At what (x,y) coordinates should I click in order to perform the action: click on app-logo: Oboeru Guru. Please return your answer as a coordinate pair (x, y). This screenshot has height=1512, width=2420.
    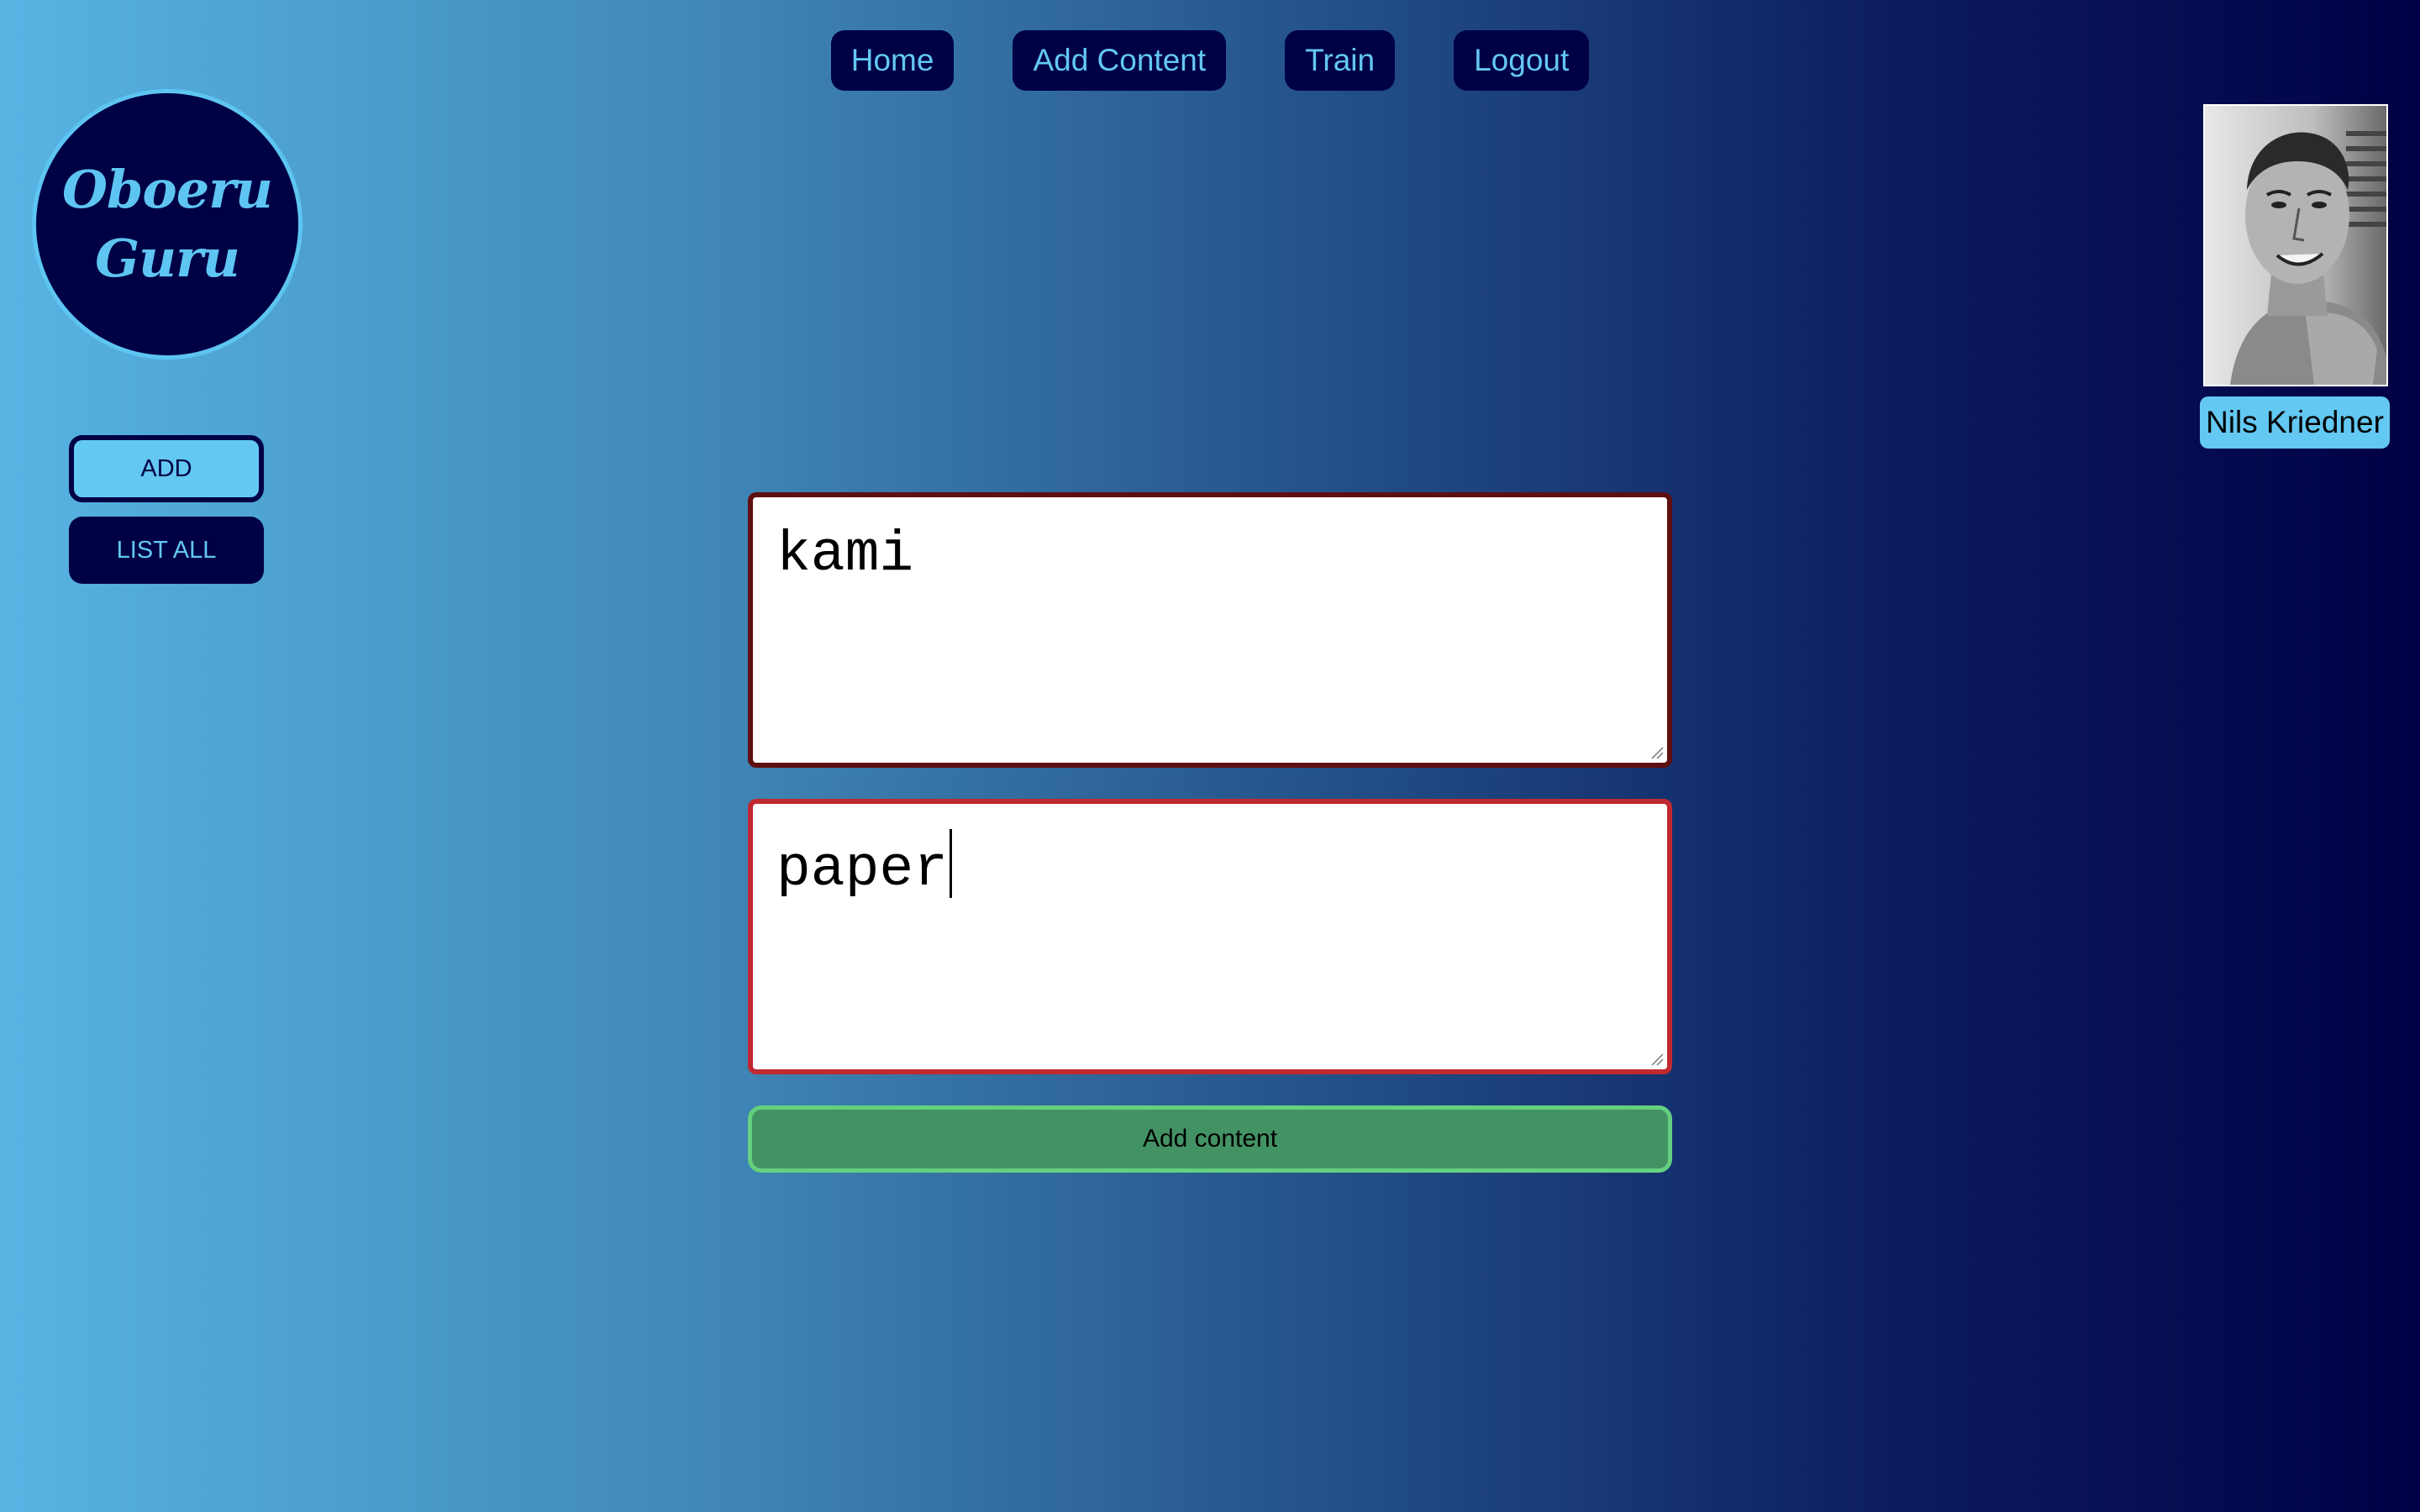
    Looking at the image, I should click on (167, 224).